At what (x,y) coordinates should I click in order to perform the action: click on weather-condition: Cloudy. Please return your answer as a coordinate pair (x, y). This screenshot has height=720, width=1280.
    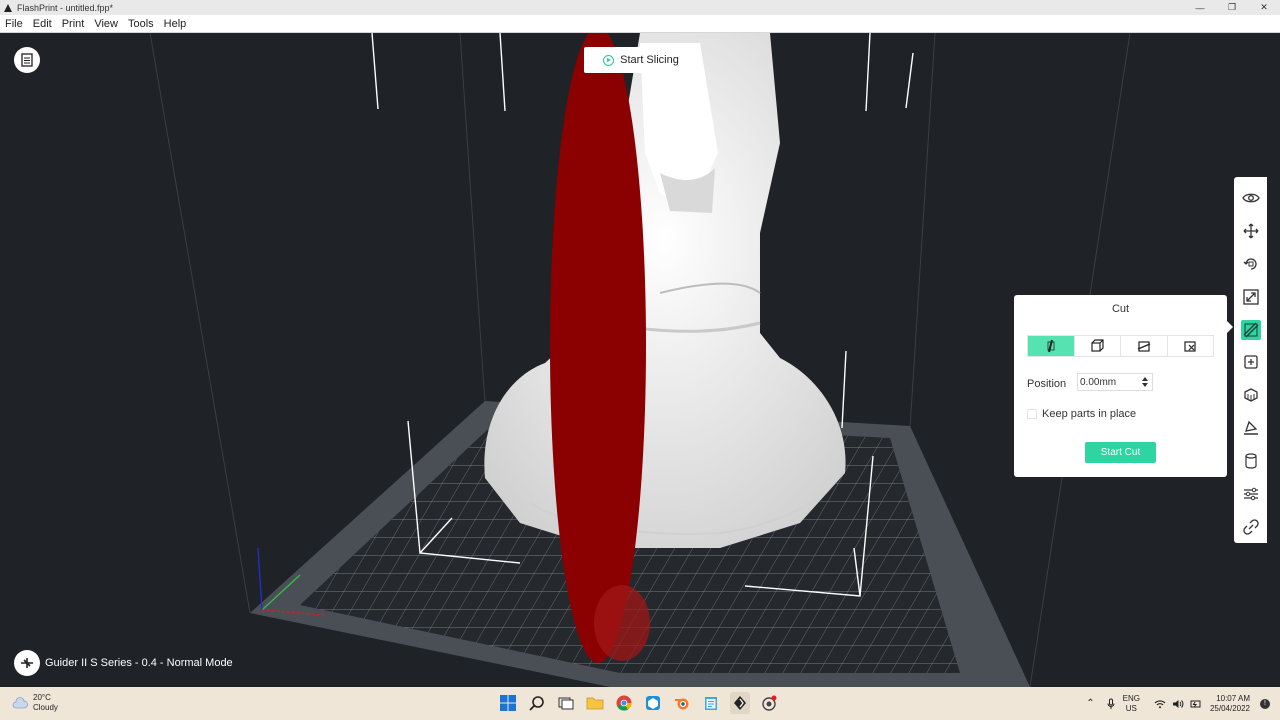
    Looking at the image, I should click on (45, 707).